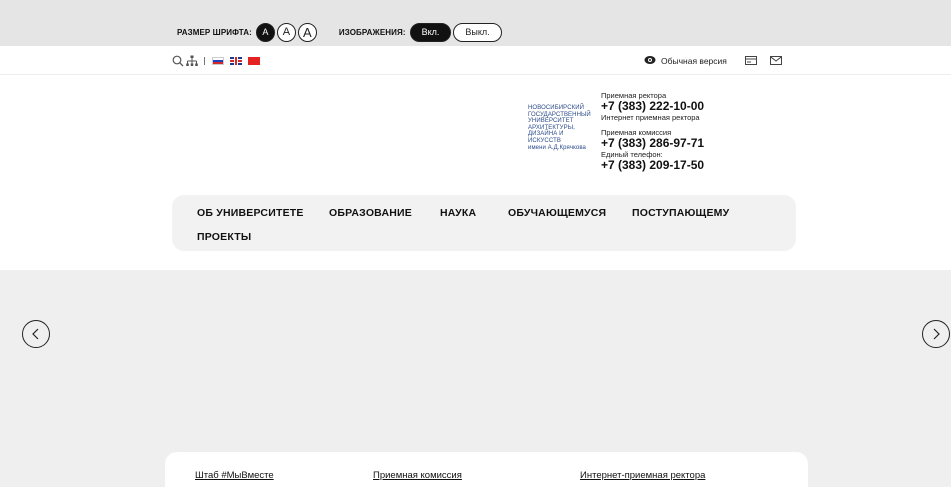 The width and height of the screenshot is (951, 487). What do you see at coordinates (458, 213) in the screenshot?
I see `nav-item-science: НАУКА` at bounding box center [458, 213].